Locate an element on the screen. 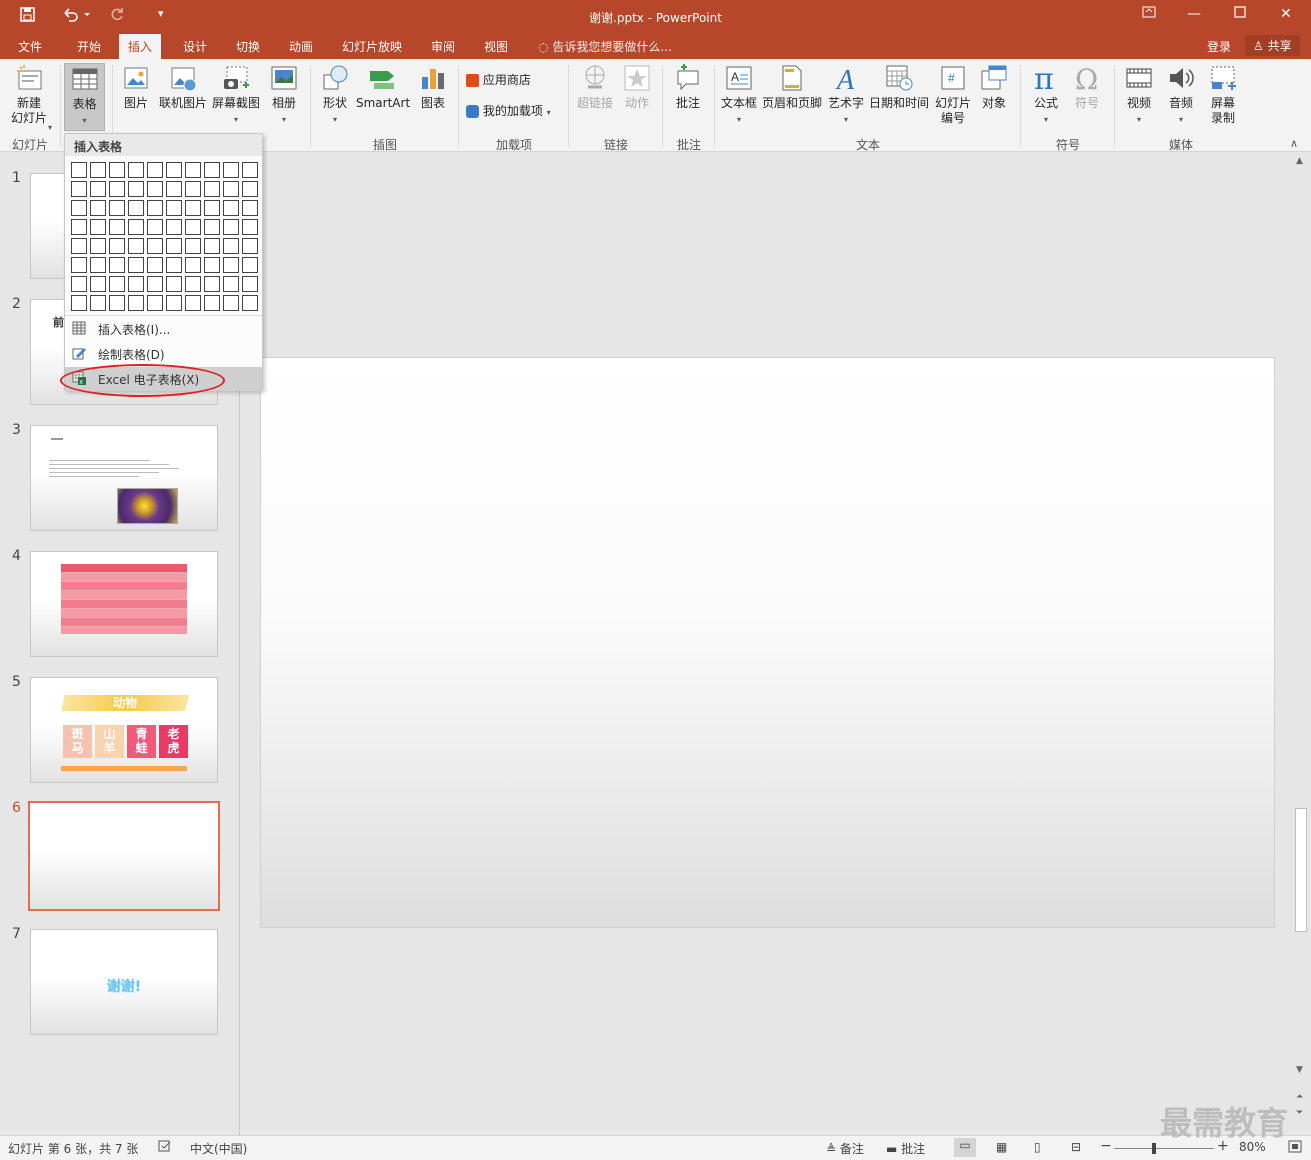  table-button: 表格 ▾ is located at coordinates (84, 97).